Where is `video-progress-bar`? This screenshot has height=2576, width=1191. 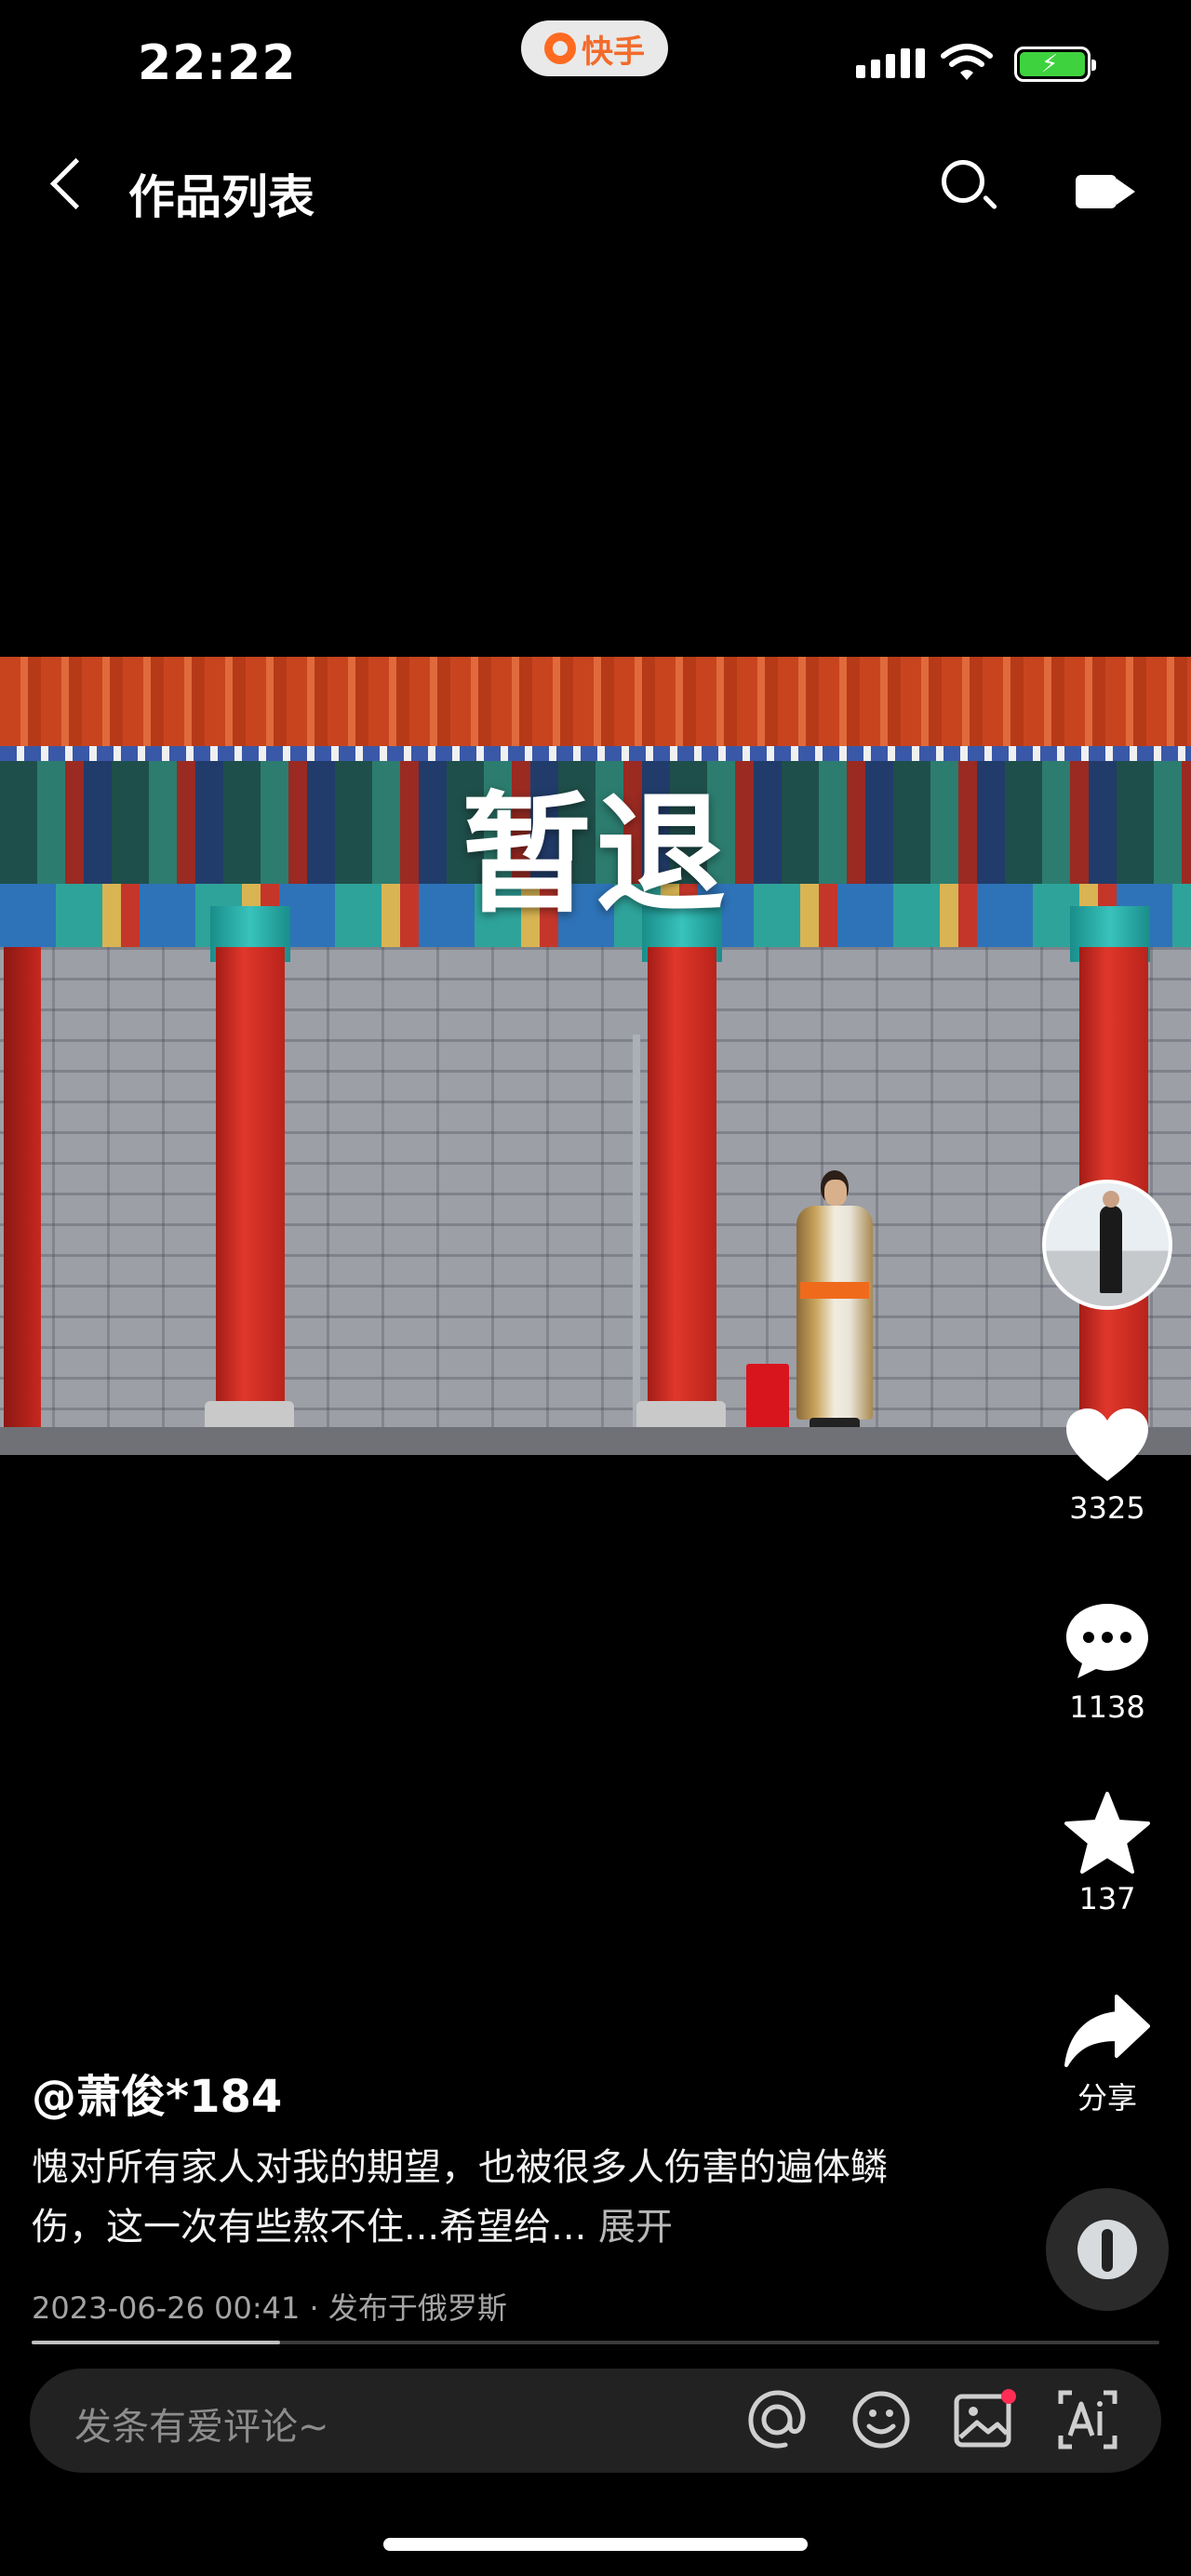 video-progress-bar is located at coordinates (595, 2342).